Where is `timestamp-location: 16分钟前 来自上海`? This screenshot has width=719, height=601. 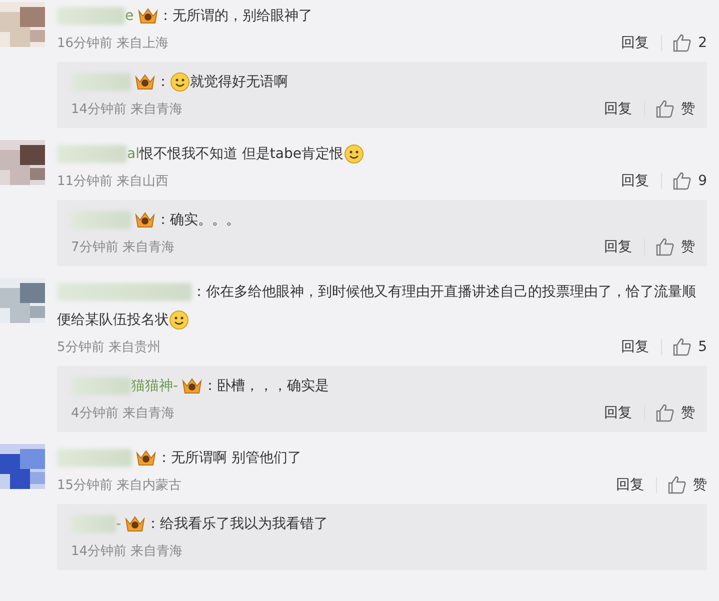 timestamp-location: 16分钟前 来自上海 is located at coordinates (113, 43).